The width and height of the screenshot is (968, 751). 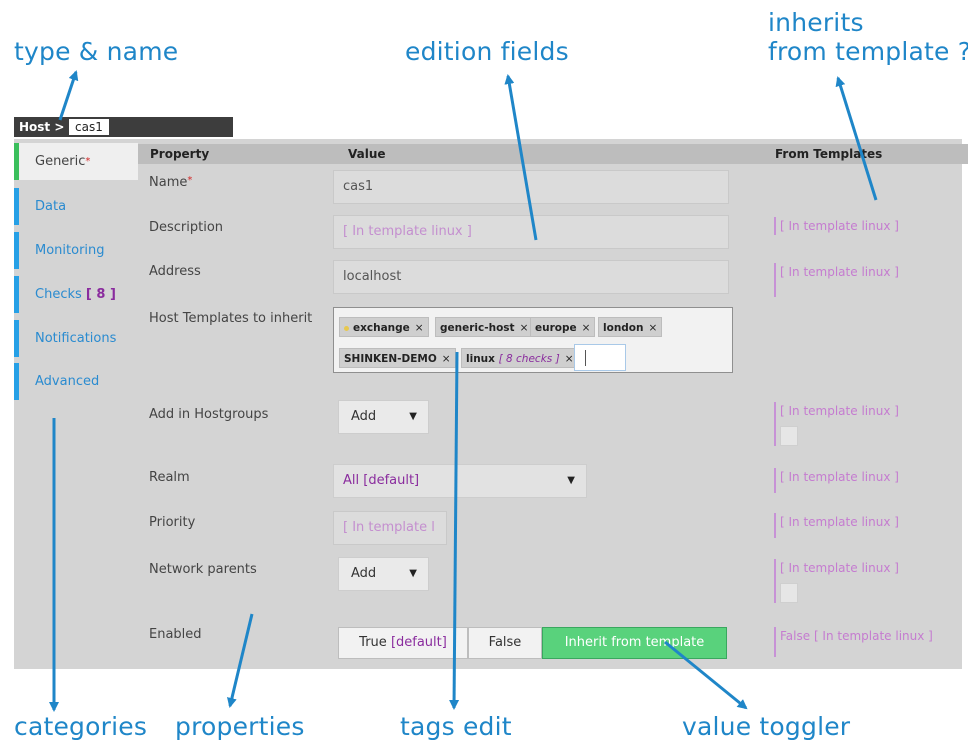 What do you see at coordinates (175, 271) in the screenshot?
I see `property-address-label: Address` at bounding box center [175, 271].